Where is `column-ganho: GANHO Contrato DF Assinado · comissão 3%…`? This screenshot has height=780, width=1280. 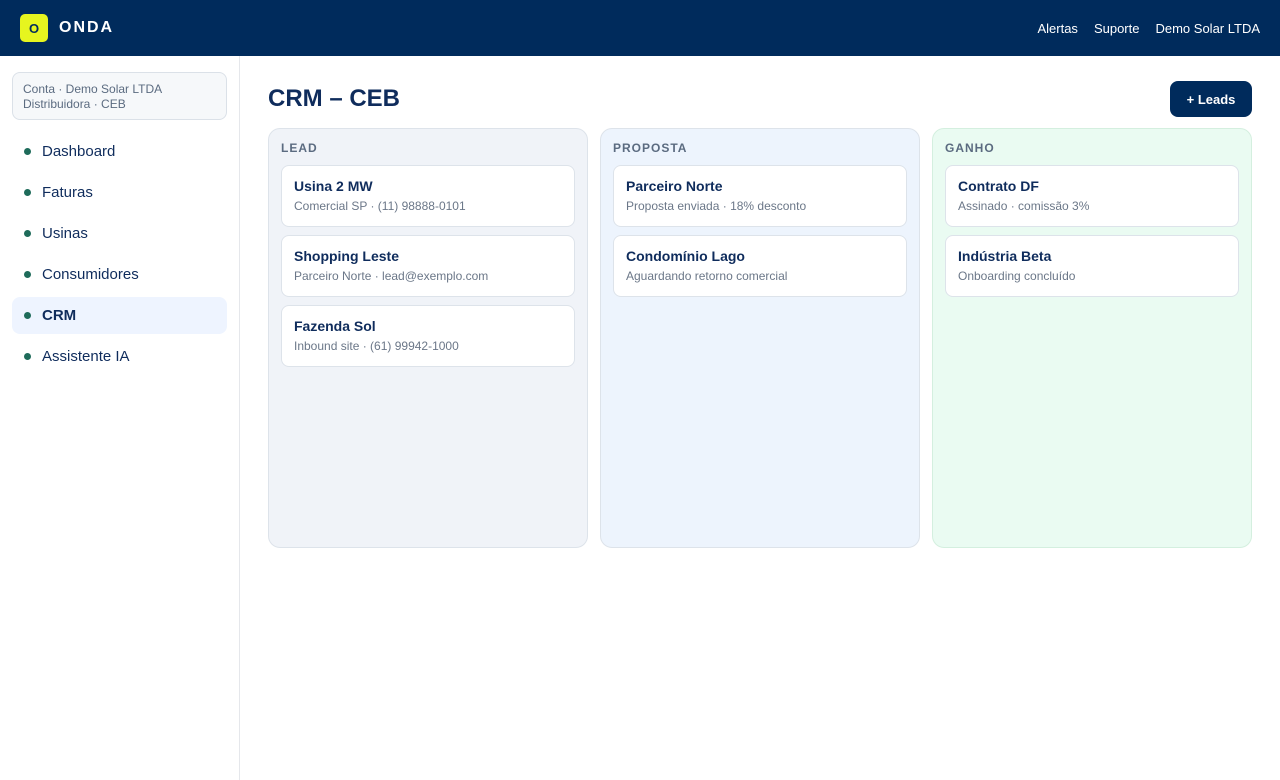 column-ganho: GANHO Contrato DF Assinado · comissão 3%… is located at coordinates (1092, 338).